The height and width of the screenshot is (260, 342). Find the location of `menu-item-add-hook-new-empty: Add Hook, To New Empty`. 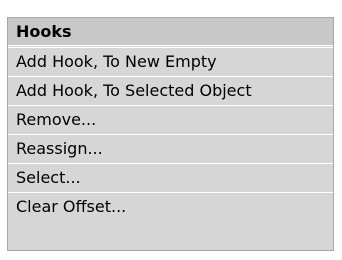

menu-item-add-hook-new-empty: Add Hook, To New Empty is located at coordinates (170, 61).